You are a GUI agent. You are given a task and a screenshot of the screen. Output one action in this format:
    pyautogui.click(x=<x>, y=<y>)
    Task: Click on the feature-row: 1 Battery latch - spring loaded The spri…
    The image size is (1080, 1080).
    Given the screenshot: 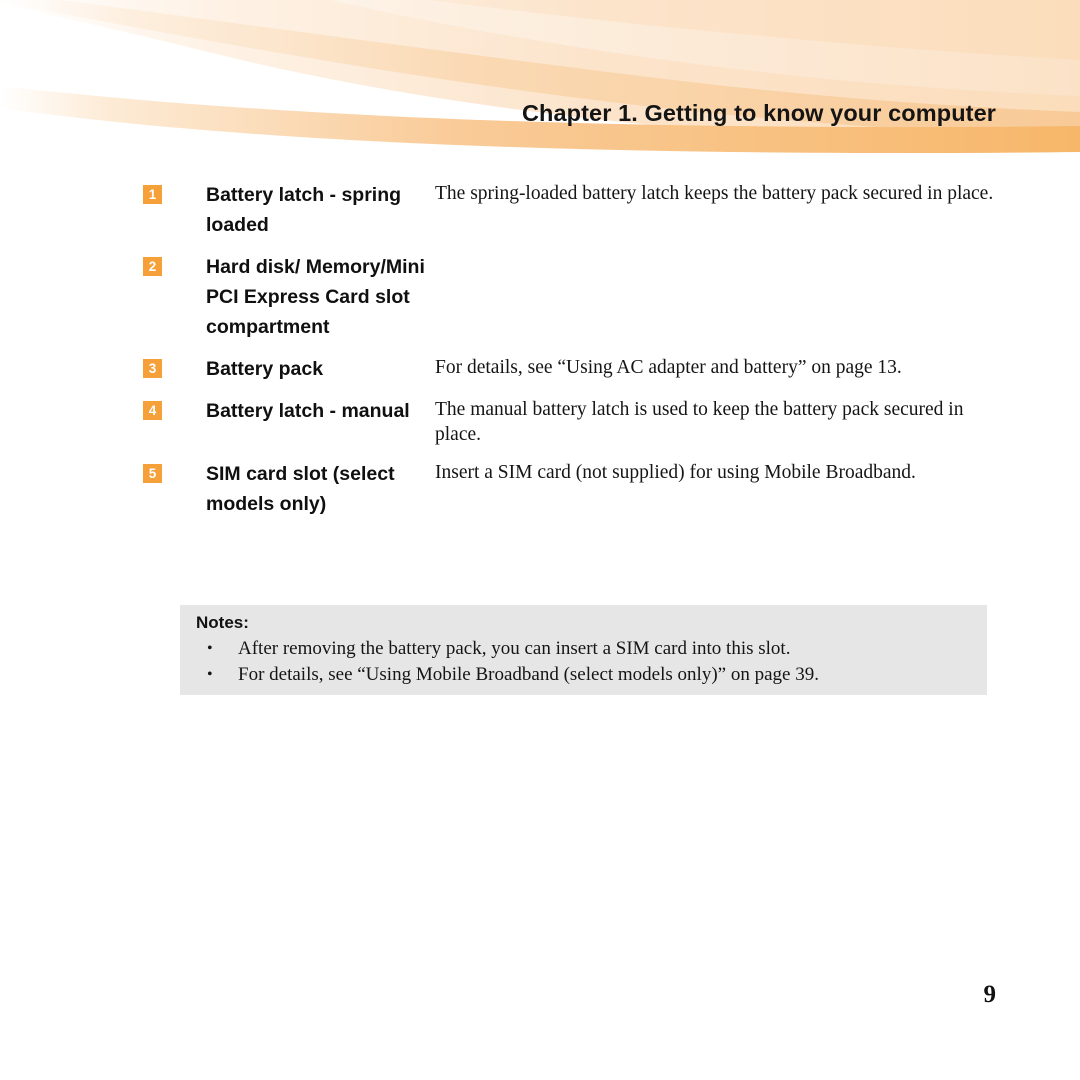 What is the action you would take?
    pyautogui.click(x=540, y=210)
    